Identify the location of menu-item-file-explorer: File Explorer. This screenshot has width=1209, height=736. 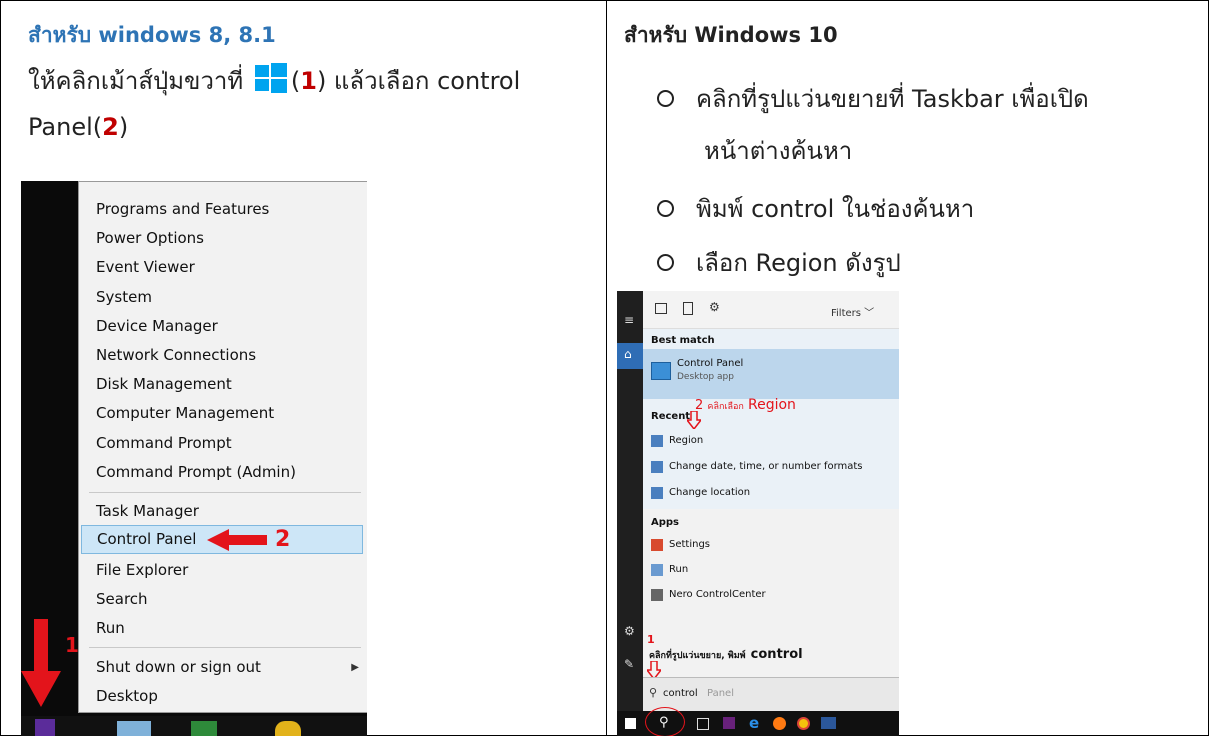
(142, 570).